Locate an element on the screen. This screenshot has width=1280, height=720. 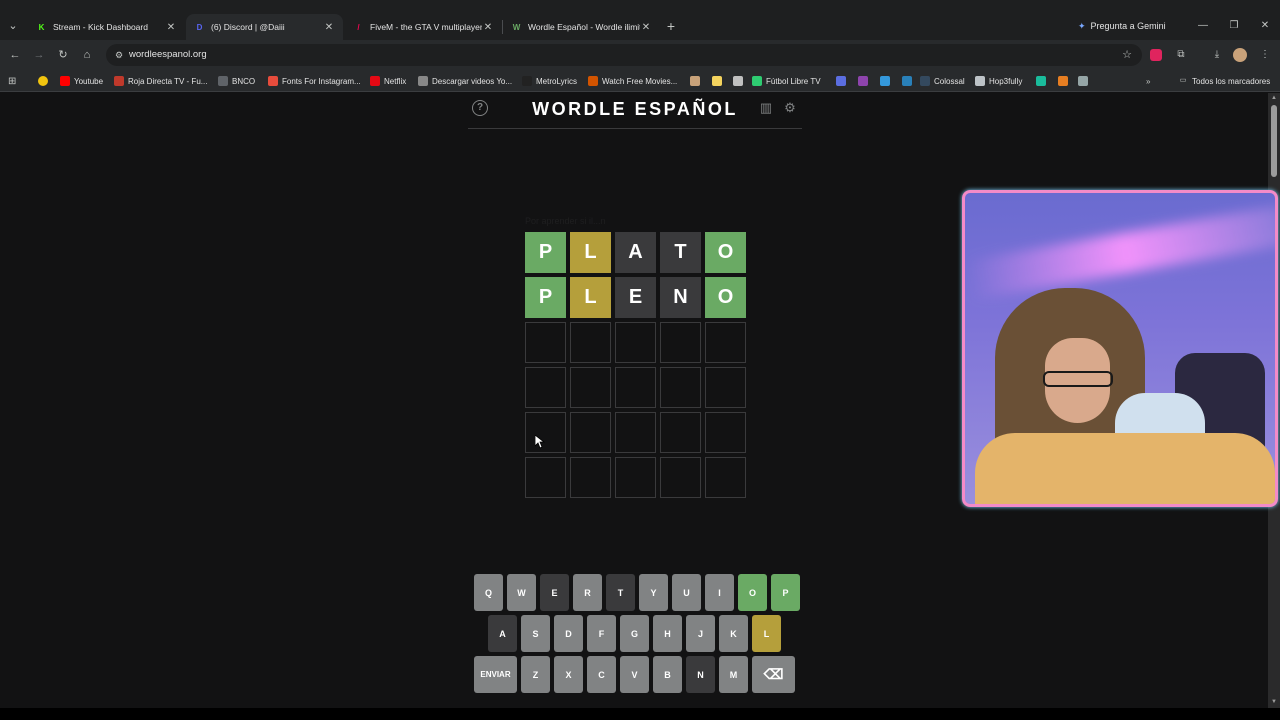
bookmark-favicon-icon is located at coordinates (925, 81).